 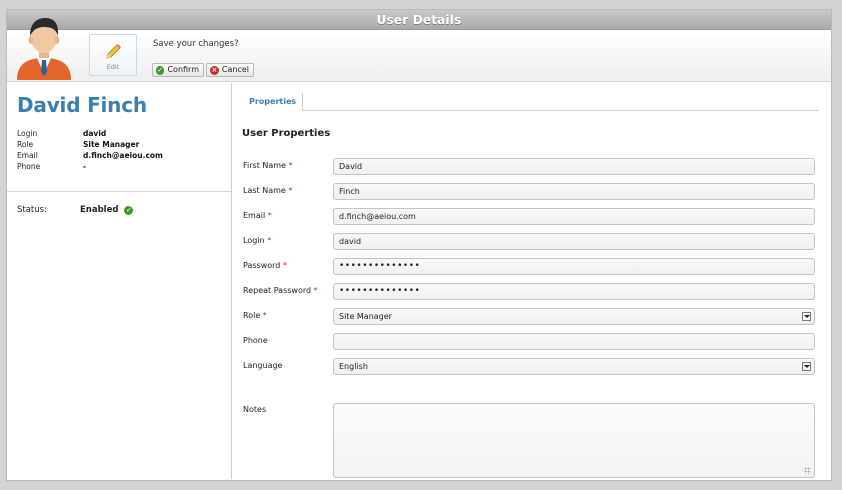 I want to click on role-label: Role *, so click(x=255, y=315).